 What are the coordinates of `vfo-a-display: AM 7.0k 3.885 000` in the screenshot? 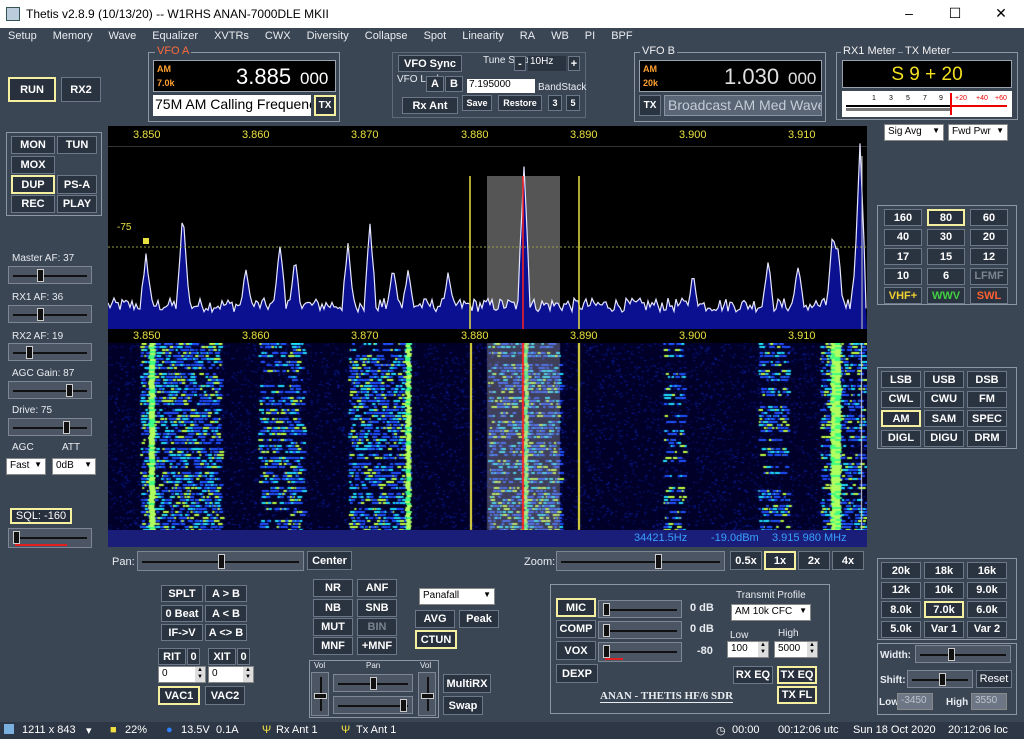 It's located at (244, 76).